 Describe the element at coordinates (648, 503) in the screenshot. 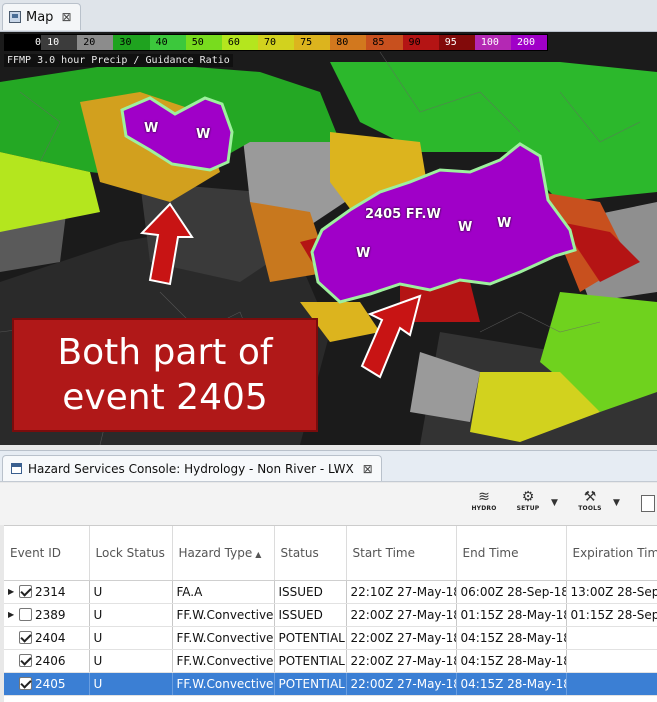

I see `document-icon` at that location.